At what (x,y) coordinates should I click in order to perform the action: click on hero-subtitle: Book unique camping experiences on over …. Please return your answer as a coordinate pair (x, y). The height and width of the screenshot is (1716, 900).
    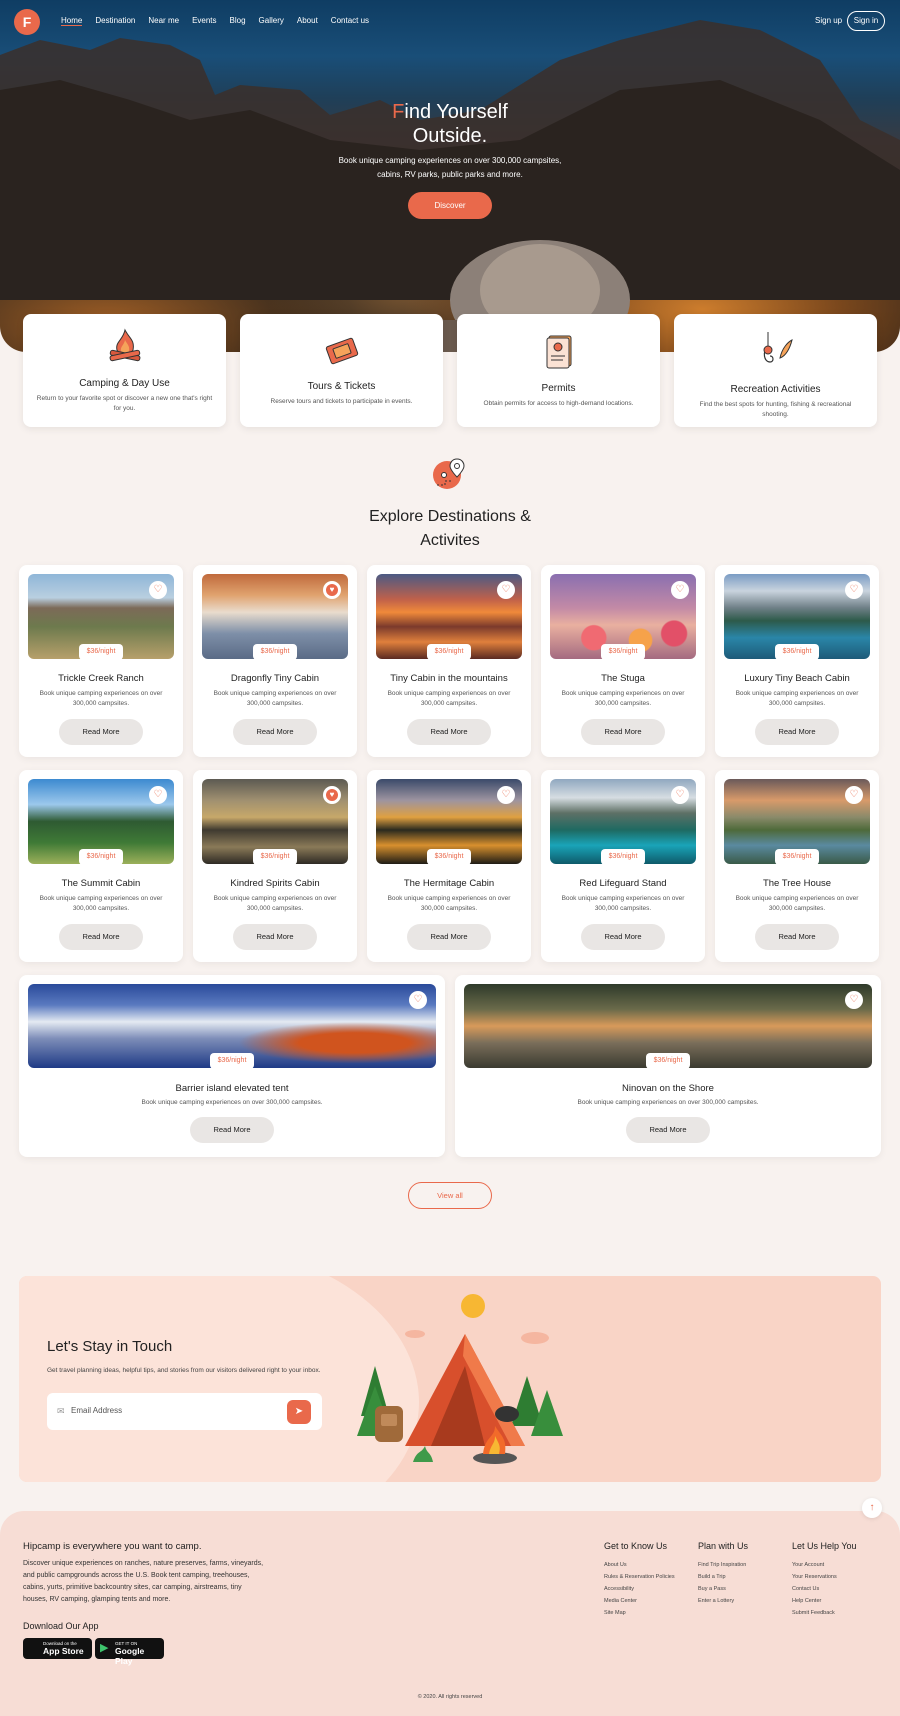
    Looking at the image, I should click on (450, 167).